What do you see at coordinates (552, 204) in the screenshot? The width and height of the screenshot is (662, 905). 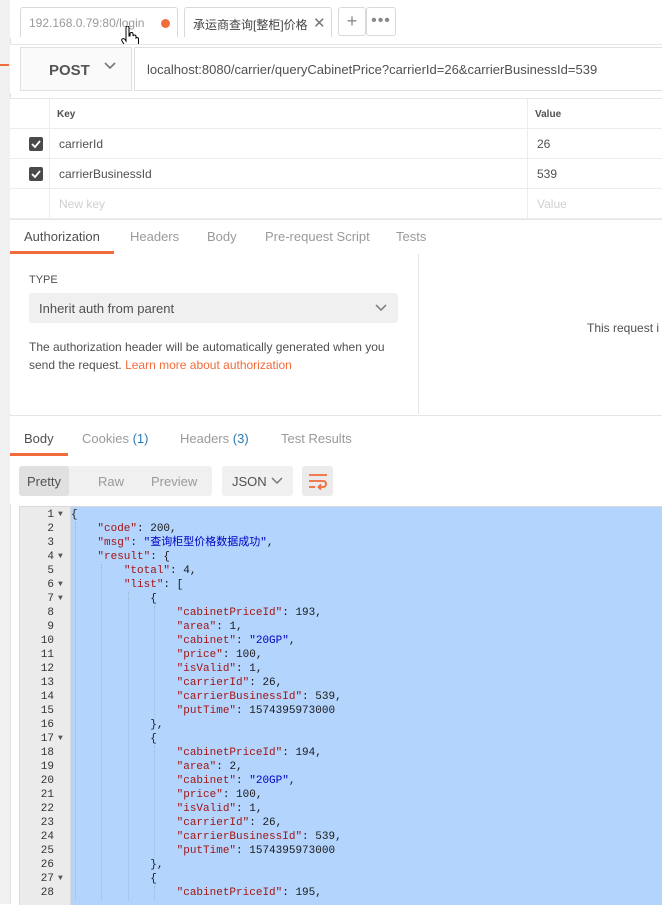 I see `new-value-placeholder: Value` at bounding box center [552, 204].